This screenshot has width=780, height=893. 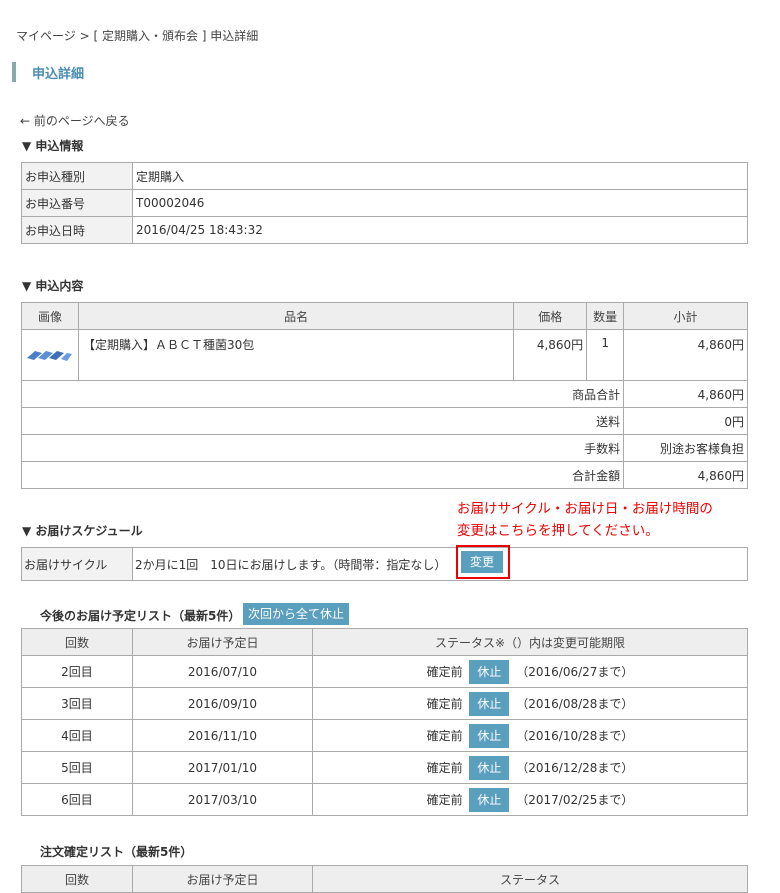 I want to click on status-cell: 確定前 休止 （2016/12/28まで）, so click(x=530, y=767).